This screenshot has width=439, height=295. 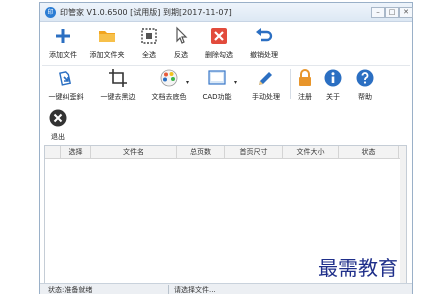 I want to click on cad-function-button: CAD功能, so click(x=217, y=86).